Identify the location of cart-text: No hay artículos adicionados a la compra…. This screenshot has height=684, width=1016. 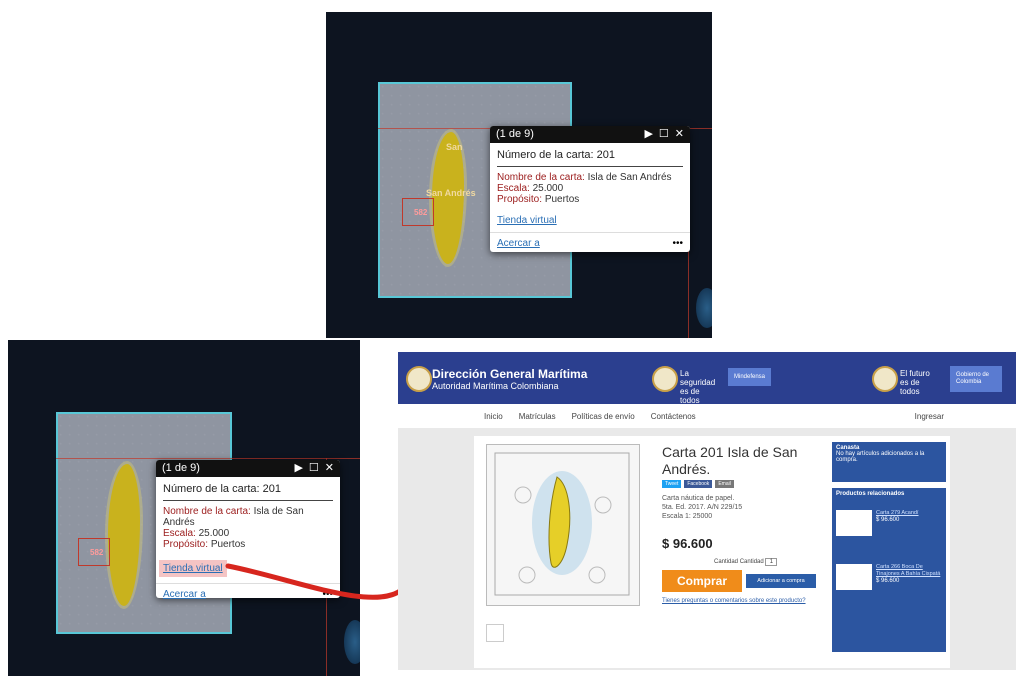
(880, 457).